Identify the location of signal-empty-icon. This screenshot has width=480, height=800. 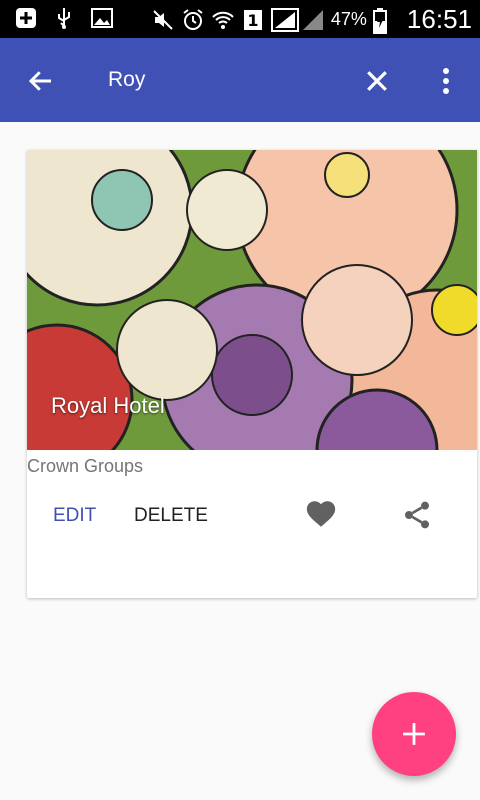
(313, 20).